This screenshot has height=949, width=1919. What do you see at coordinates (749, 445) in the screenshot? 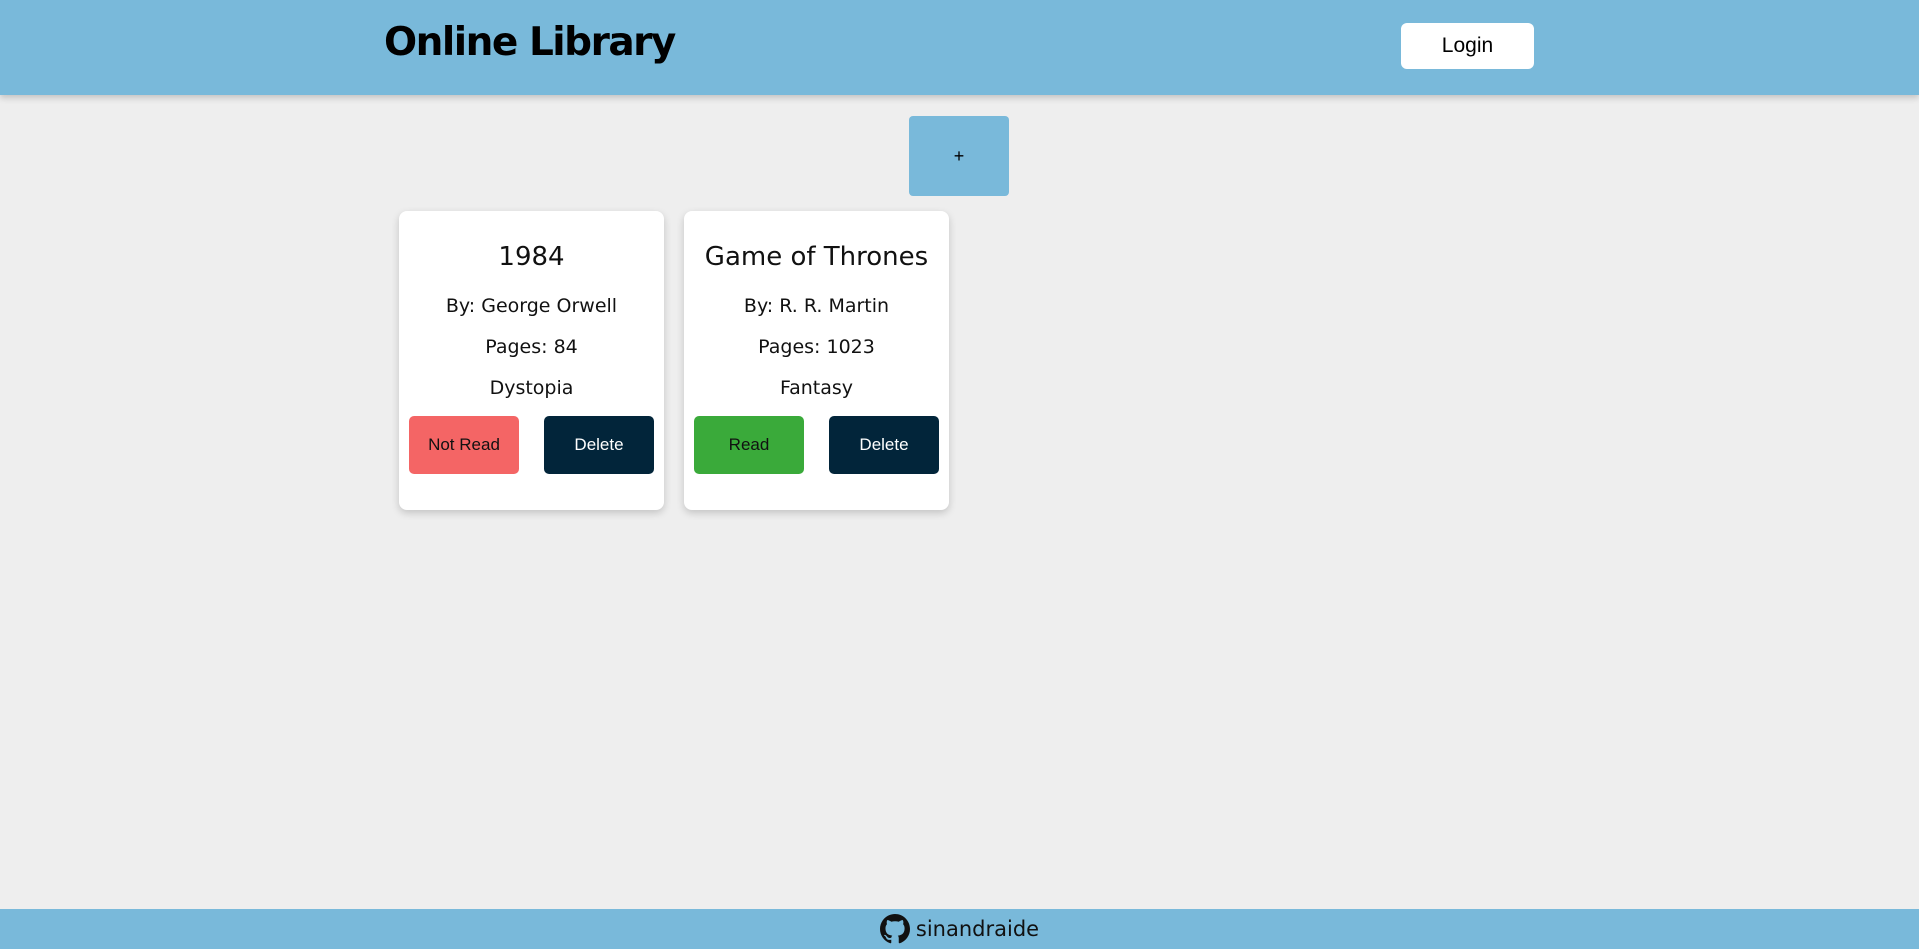
I see `read-status-button: Read` at bounding box center [749, 445].